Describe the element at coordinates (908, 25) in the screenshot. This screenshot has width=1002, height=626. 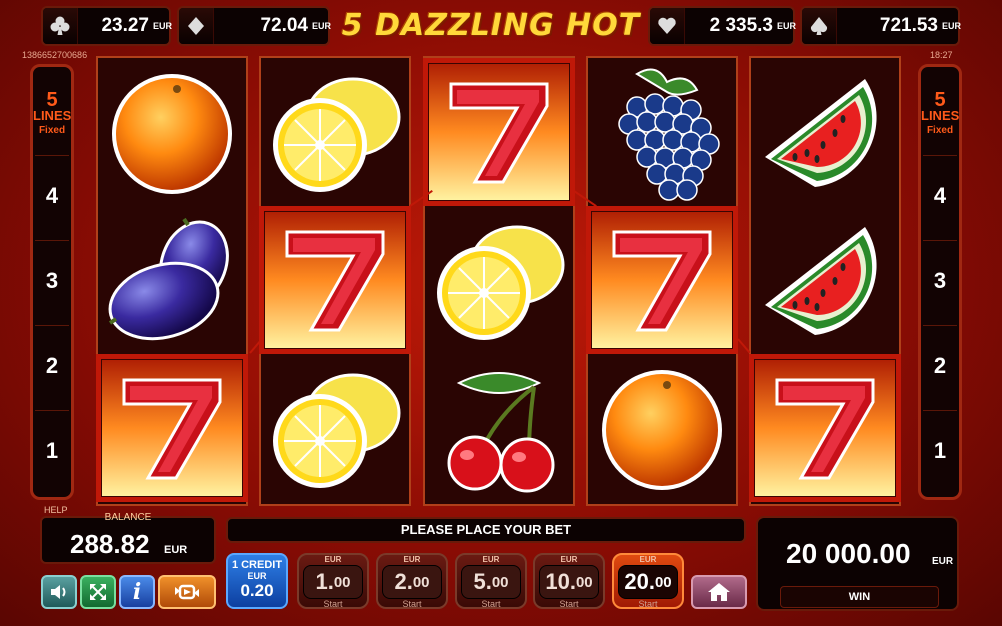
I see `jackpot-value: 721.53` at that location.